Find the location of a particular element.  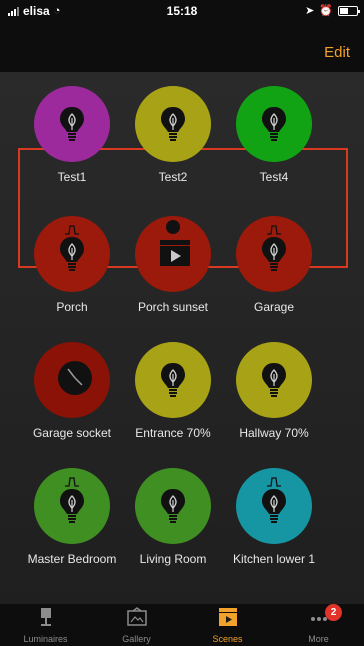

scene-item: Entrance 70% is located at coordinates (173, 407).